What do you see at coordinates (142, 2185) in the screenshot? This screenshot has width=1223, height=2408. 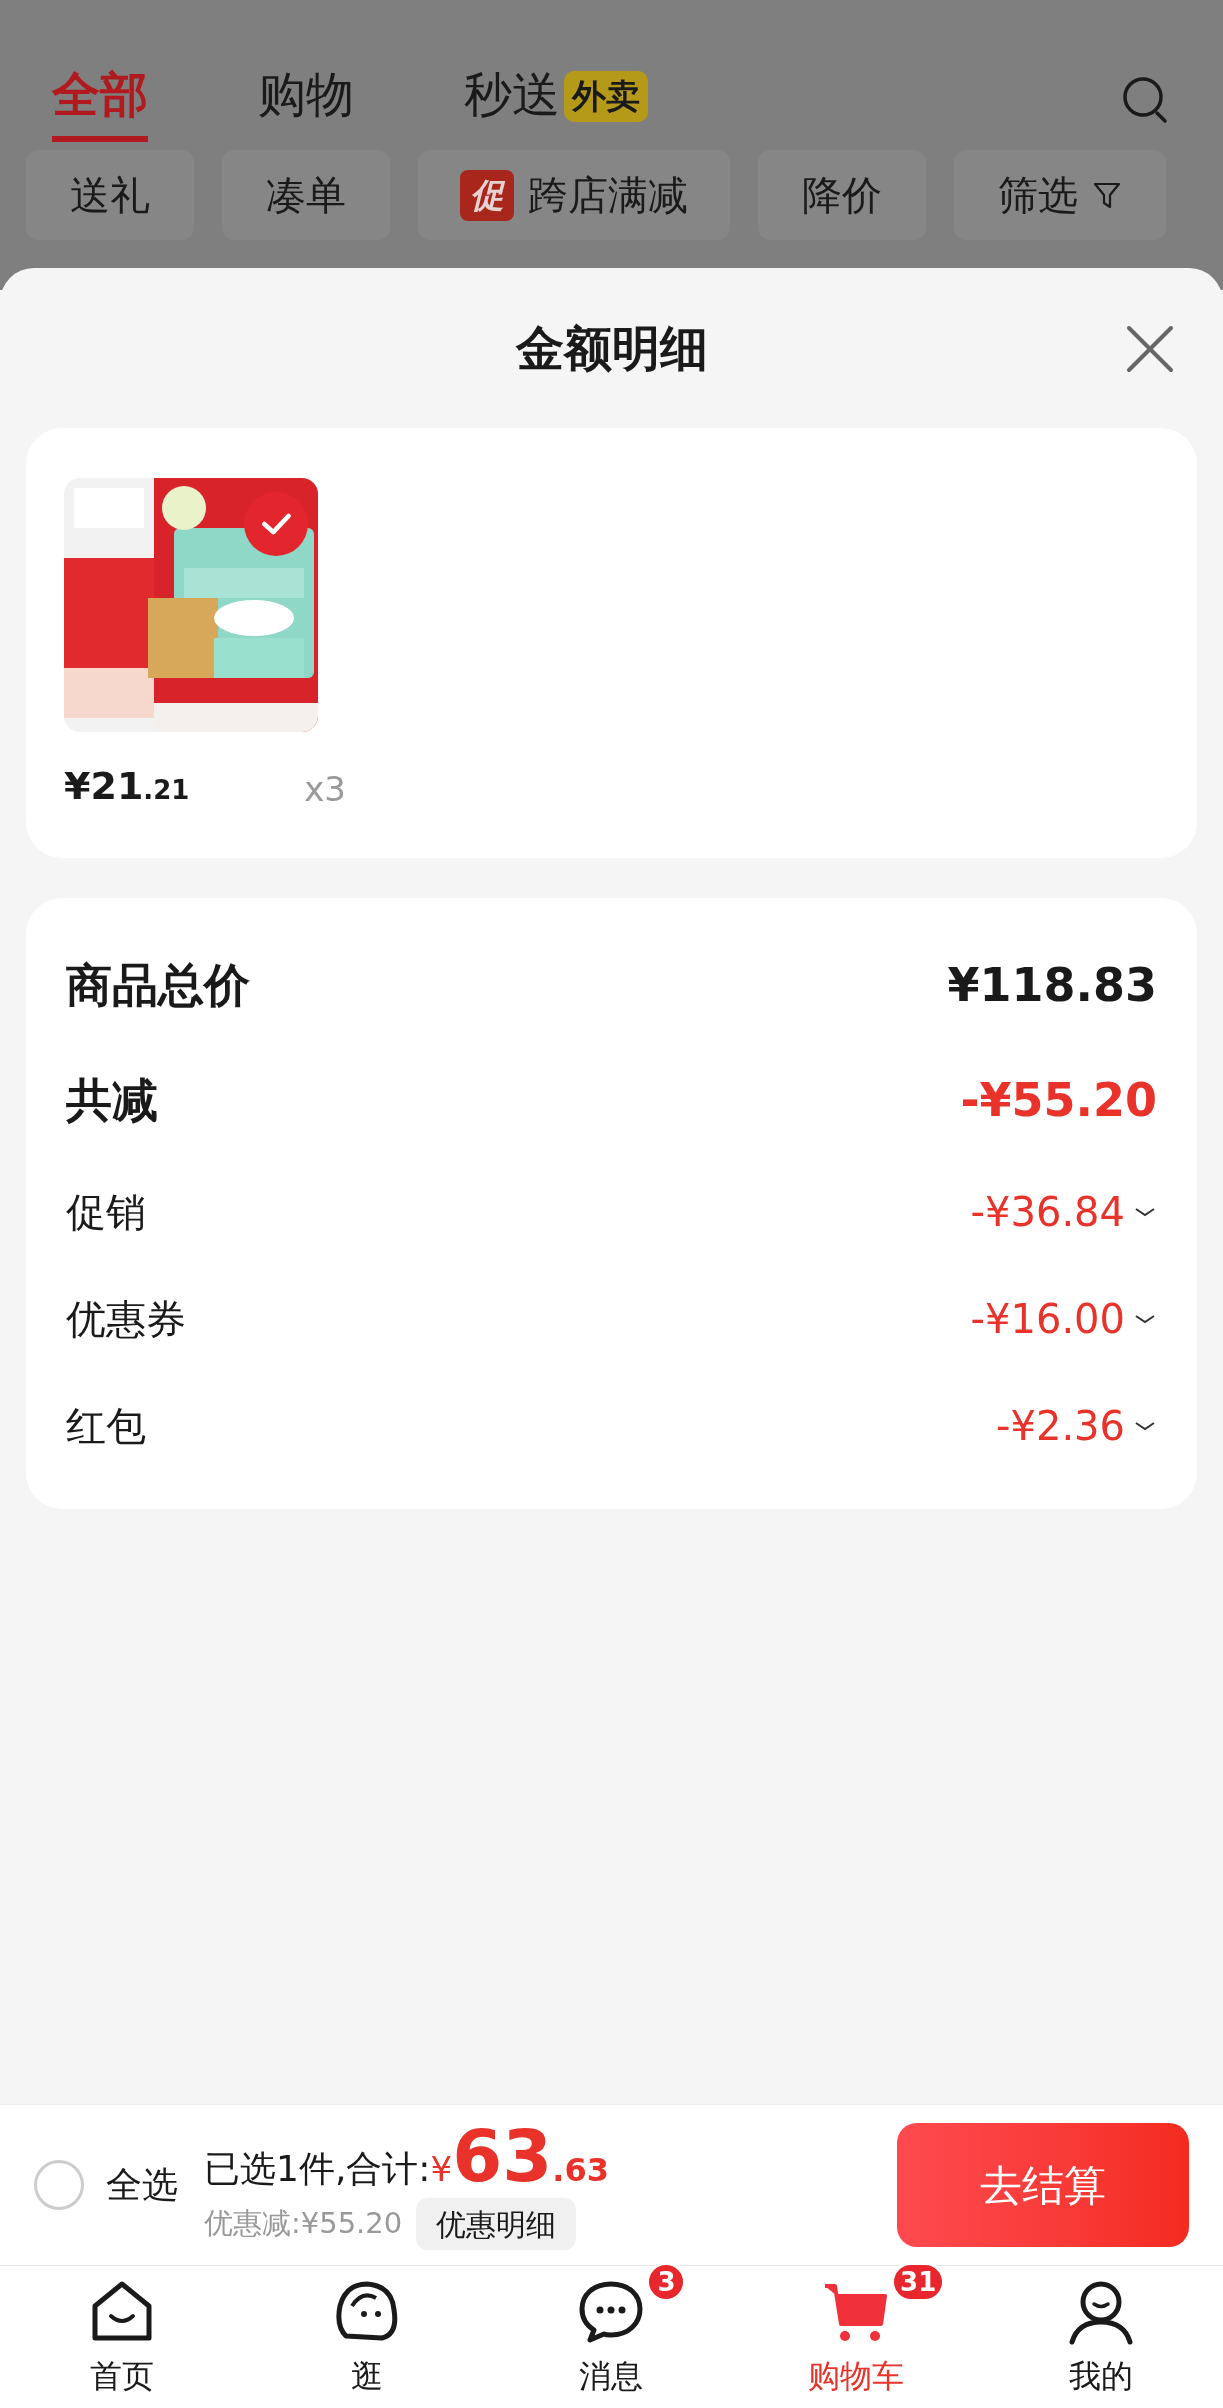 I see `select-all-label: 全选` at bounding box center [142, 2185].